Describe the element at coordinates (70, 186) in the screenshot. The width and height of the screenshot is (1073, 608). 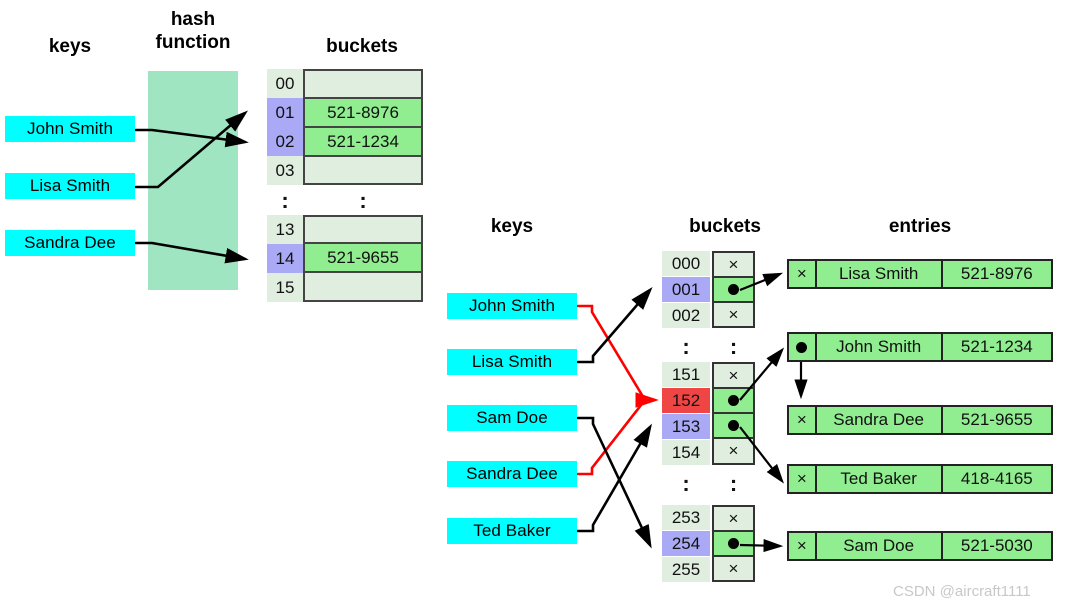
I see `d1-key-chip-1: Lisa Smith` at that location.